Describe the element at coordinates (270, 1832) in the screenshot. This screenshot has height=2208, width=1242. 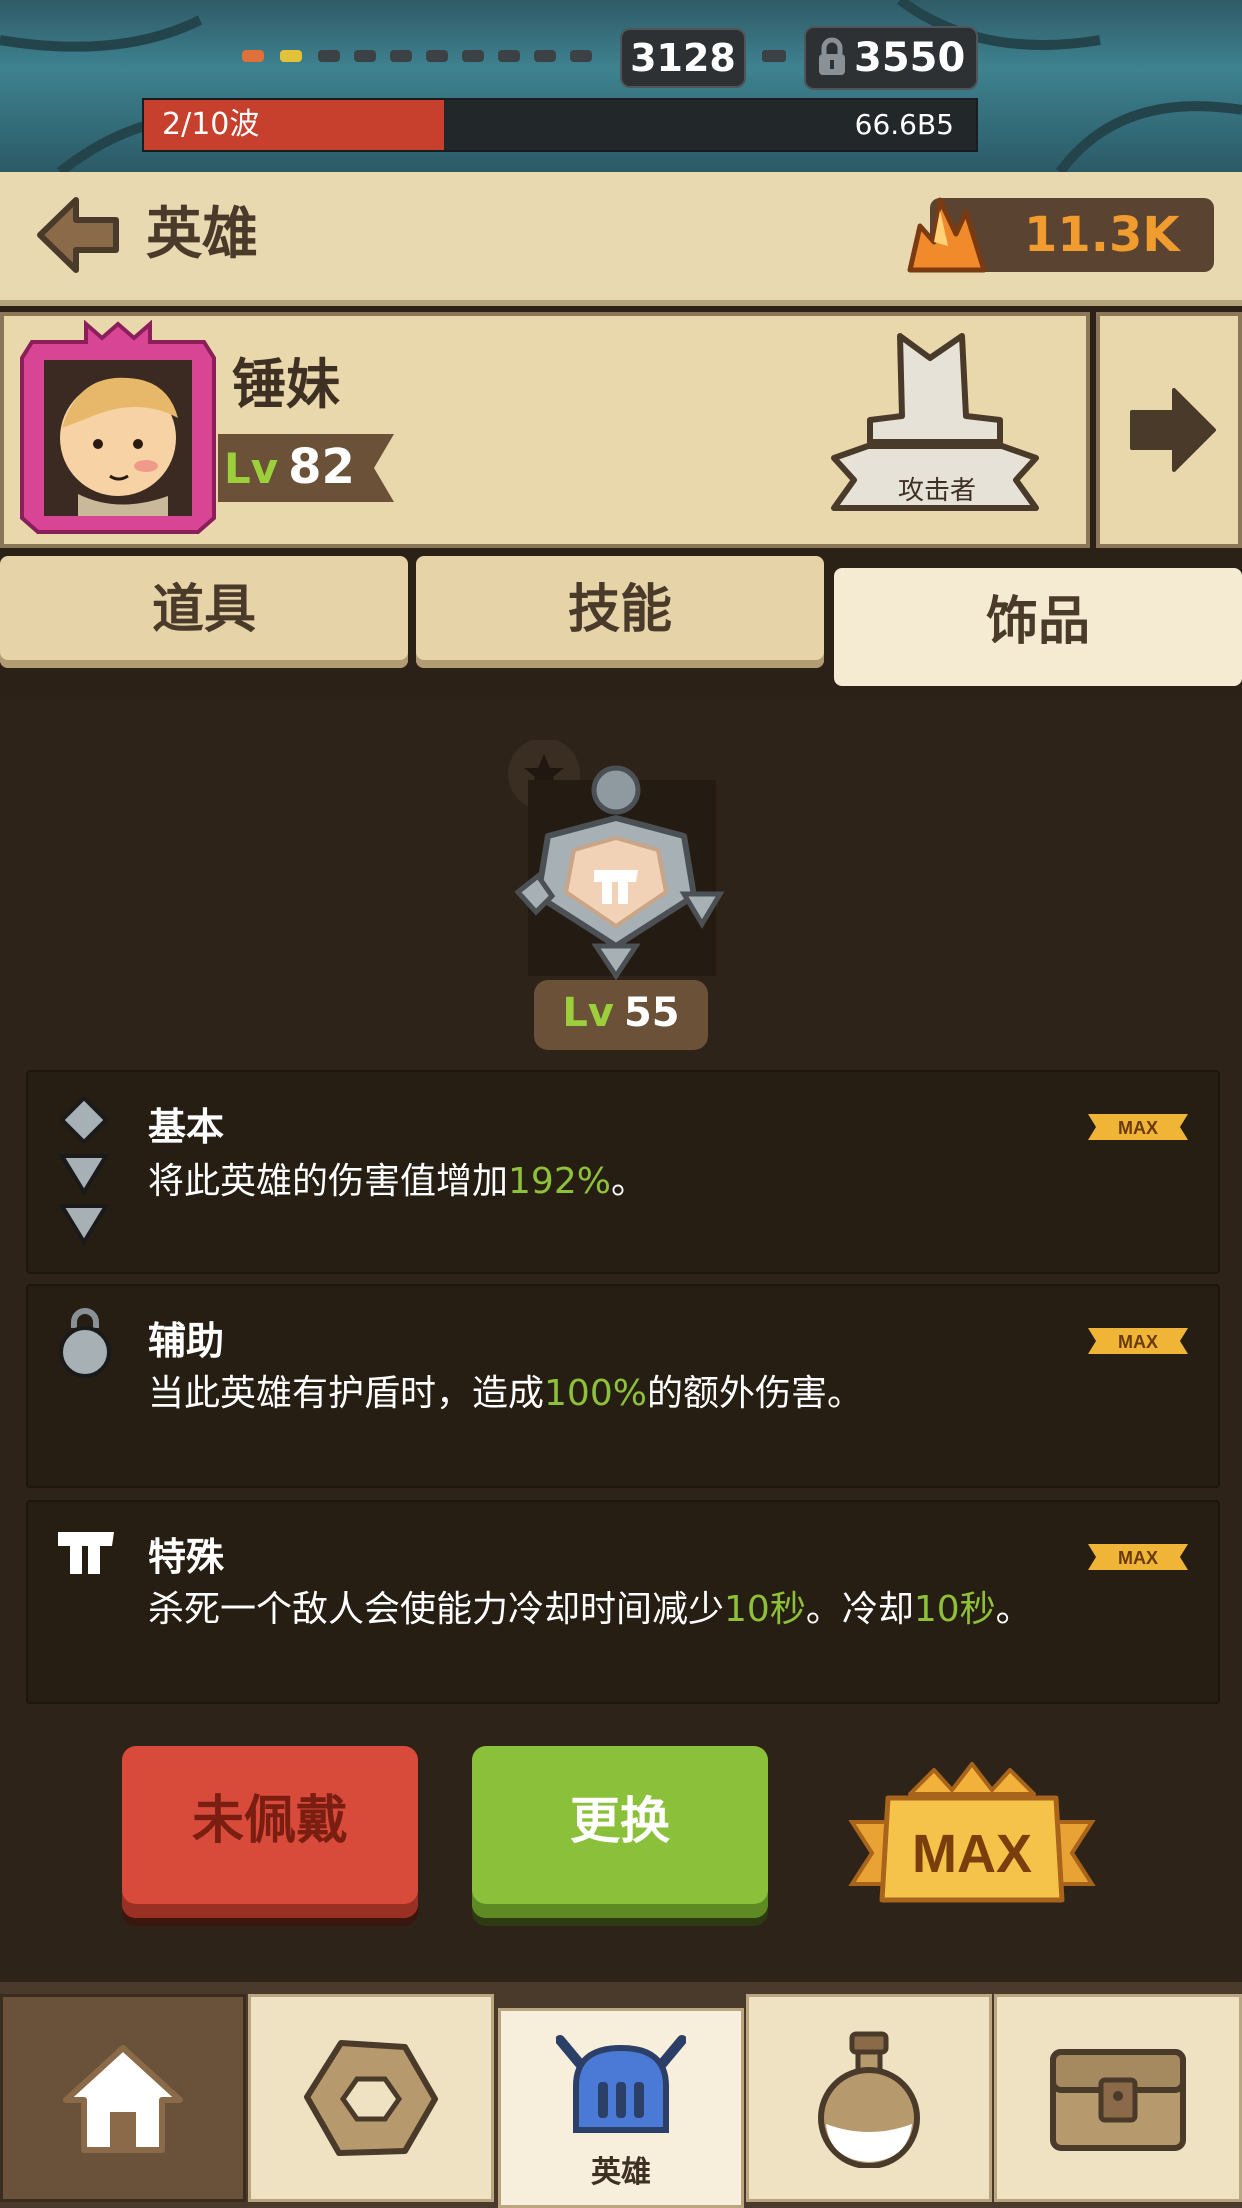
I see `unequip-button: 未佩戴` at that location.